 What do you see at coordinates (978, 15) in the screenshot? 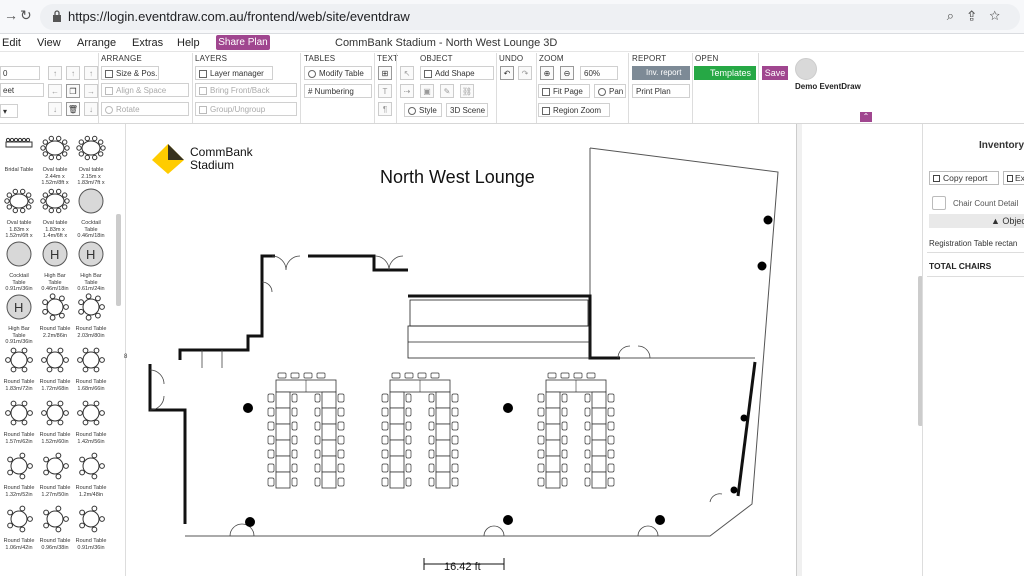
I see `share-icon: ⇪` at bounding box center [978, 15].